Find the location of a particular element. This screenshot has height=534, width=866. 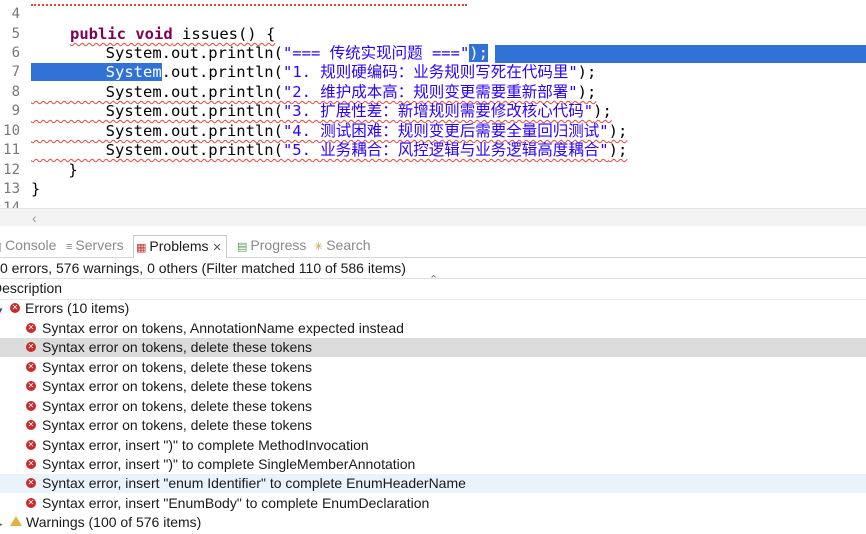

line-number: 9 is located at coordinates (15, 111).